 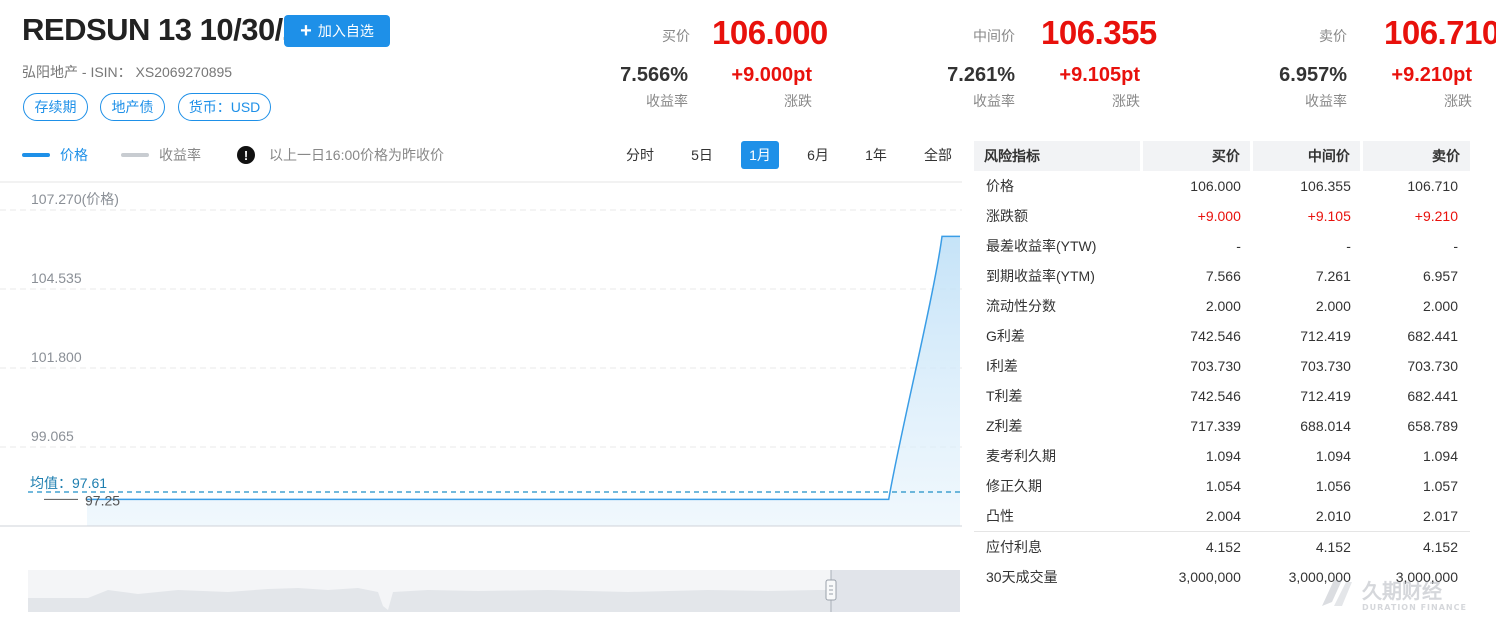 What do you see at coordinates (55, 155) in the screenshot?
I see `legend-price: 价格` at bounding box center [55, 155].